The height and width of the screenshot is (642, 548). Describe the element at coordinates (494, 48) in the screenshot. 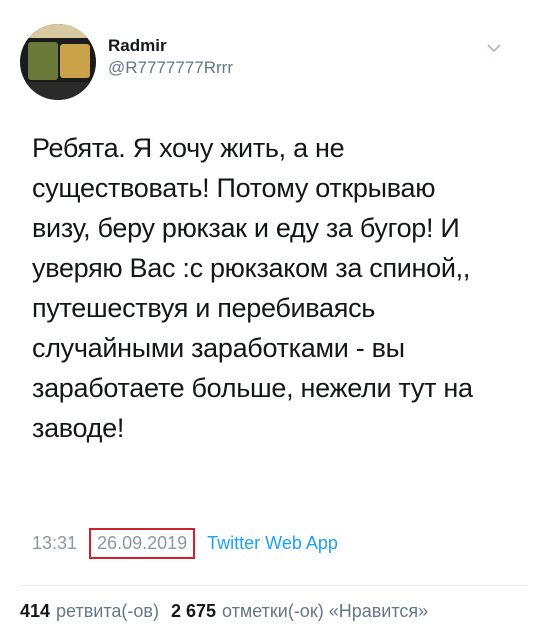

I see `chevron-down-icon` at that location.